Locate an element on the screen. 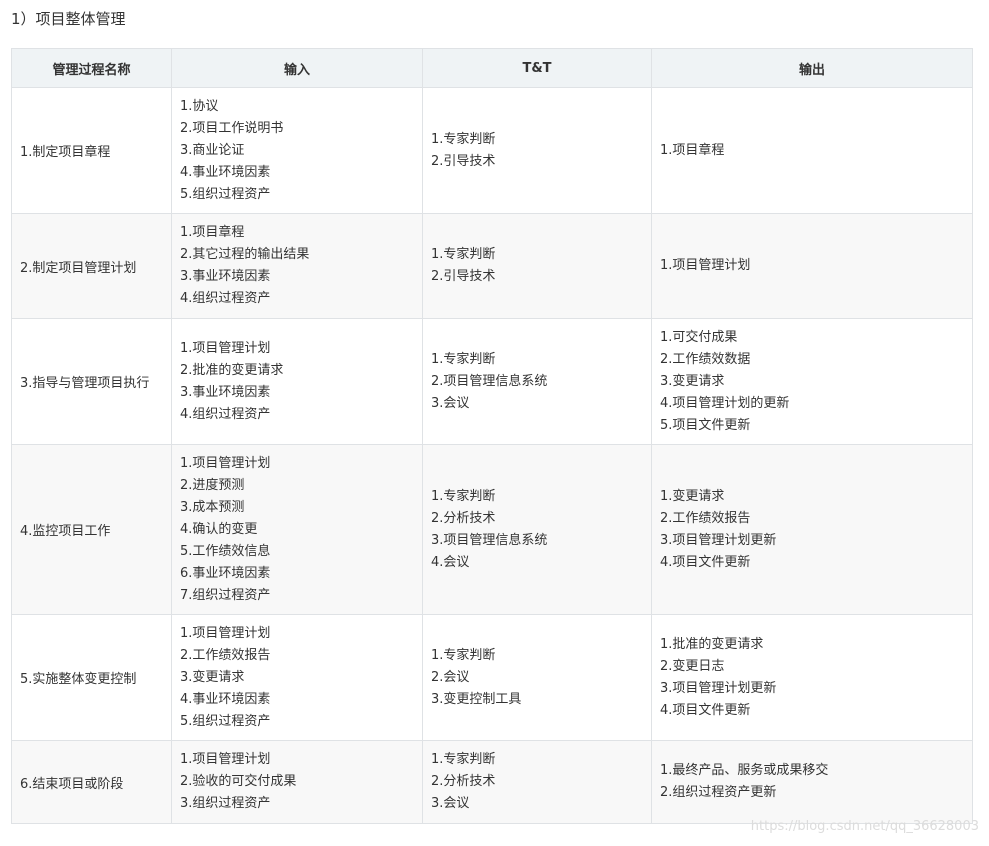 The image size is (989, 846). outputs-cell: 1.可交付成果 2.工作绩效数据 3.变更请求 4.项目管理计划的更新 5.项目文件更新 is located at coordinates (812, 381).